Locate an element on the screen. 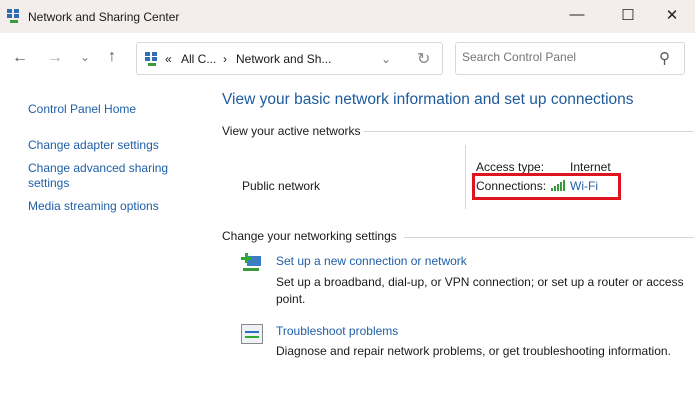  address-dropdown-button: ⌄ is located at coordinates (386, 59).